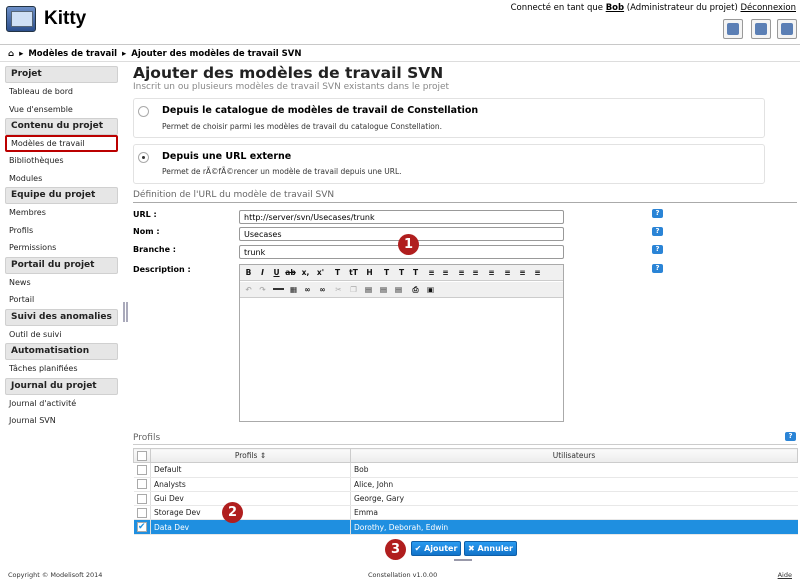  Describe the element at coordinates (61, 421) in the screenshot. I see `sidebar-item-journal-svn: Journal SVN` at that location.